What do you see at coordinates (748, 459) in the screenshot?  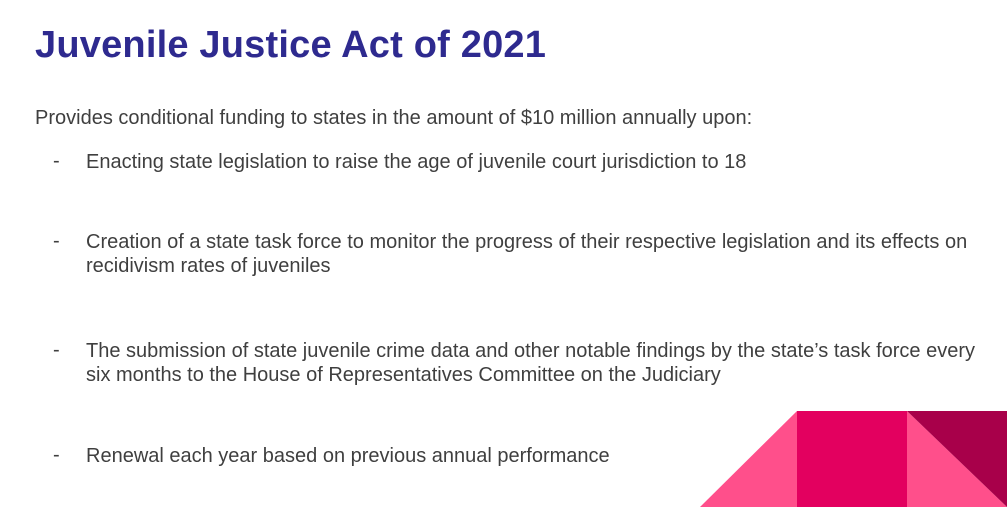 I see `pink-triangle` at bounding box center [748, 459].